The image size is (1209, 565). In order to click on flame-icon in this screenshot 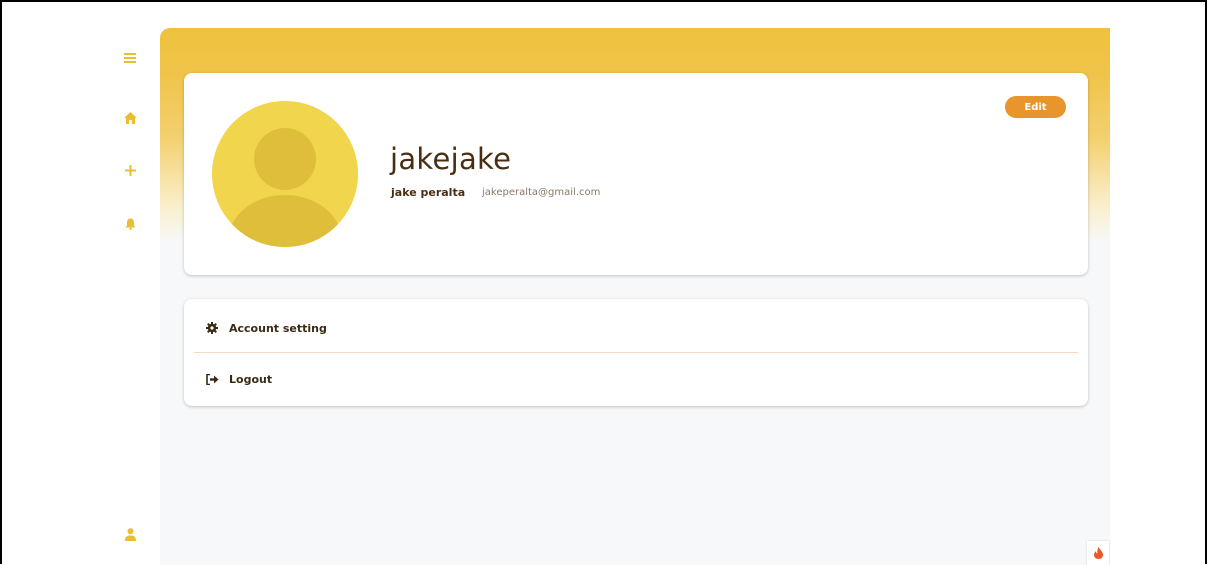, I will do `click(1098, 553)`.